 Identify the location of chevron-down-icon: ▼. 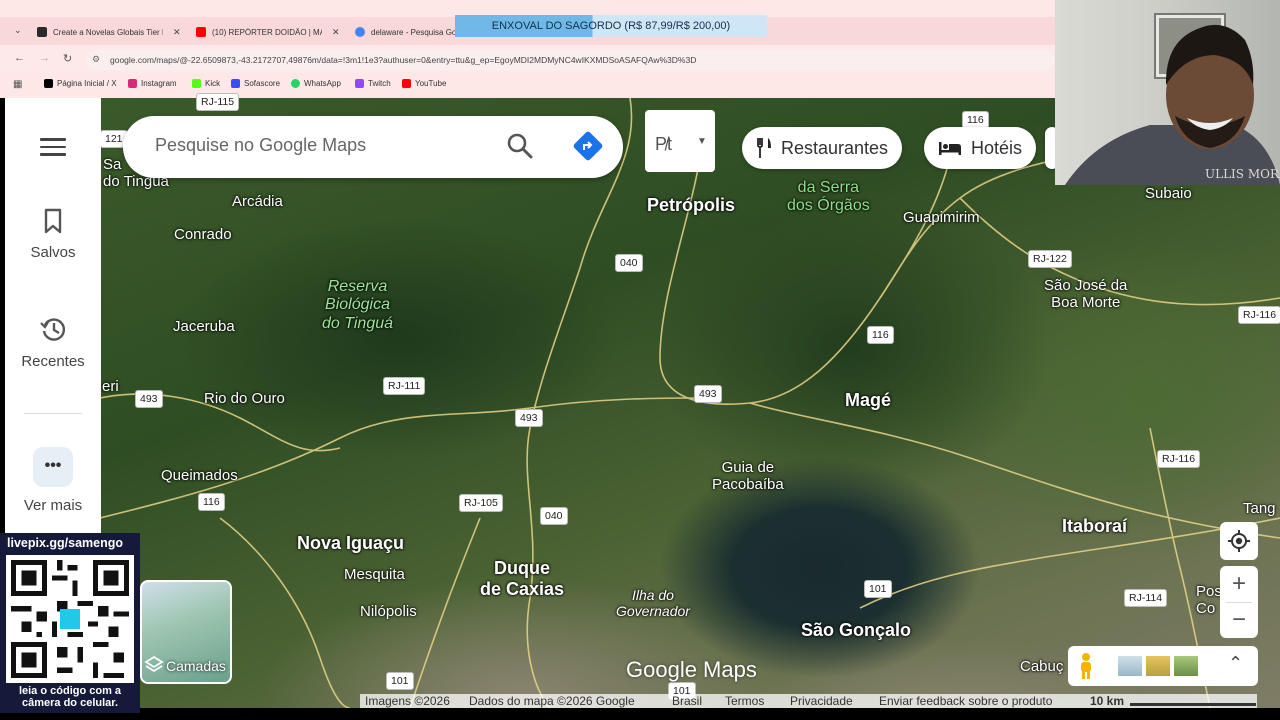
(702, 141).